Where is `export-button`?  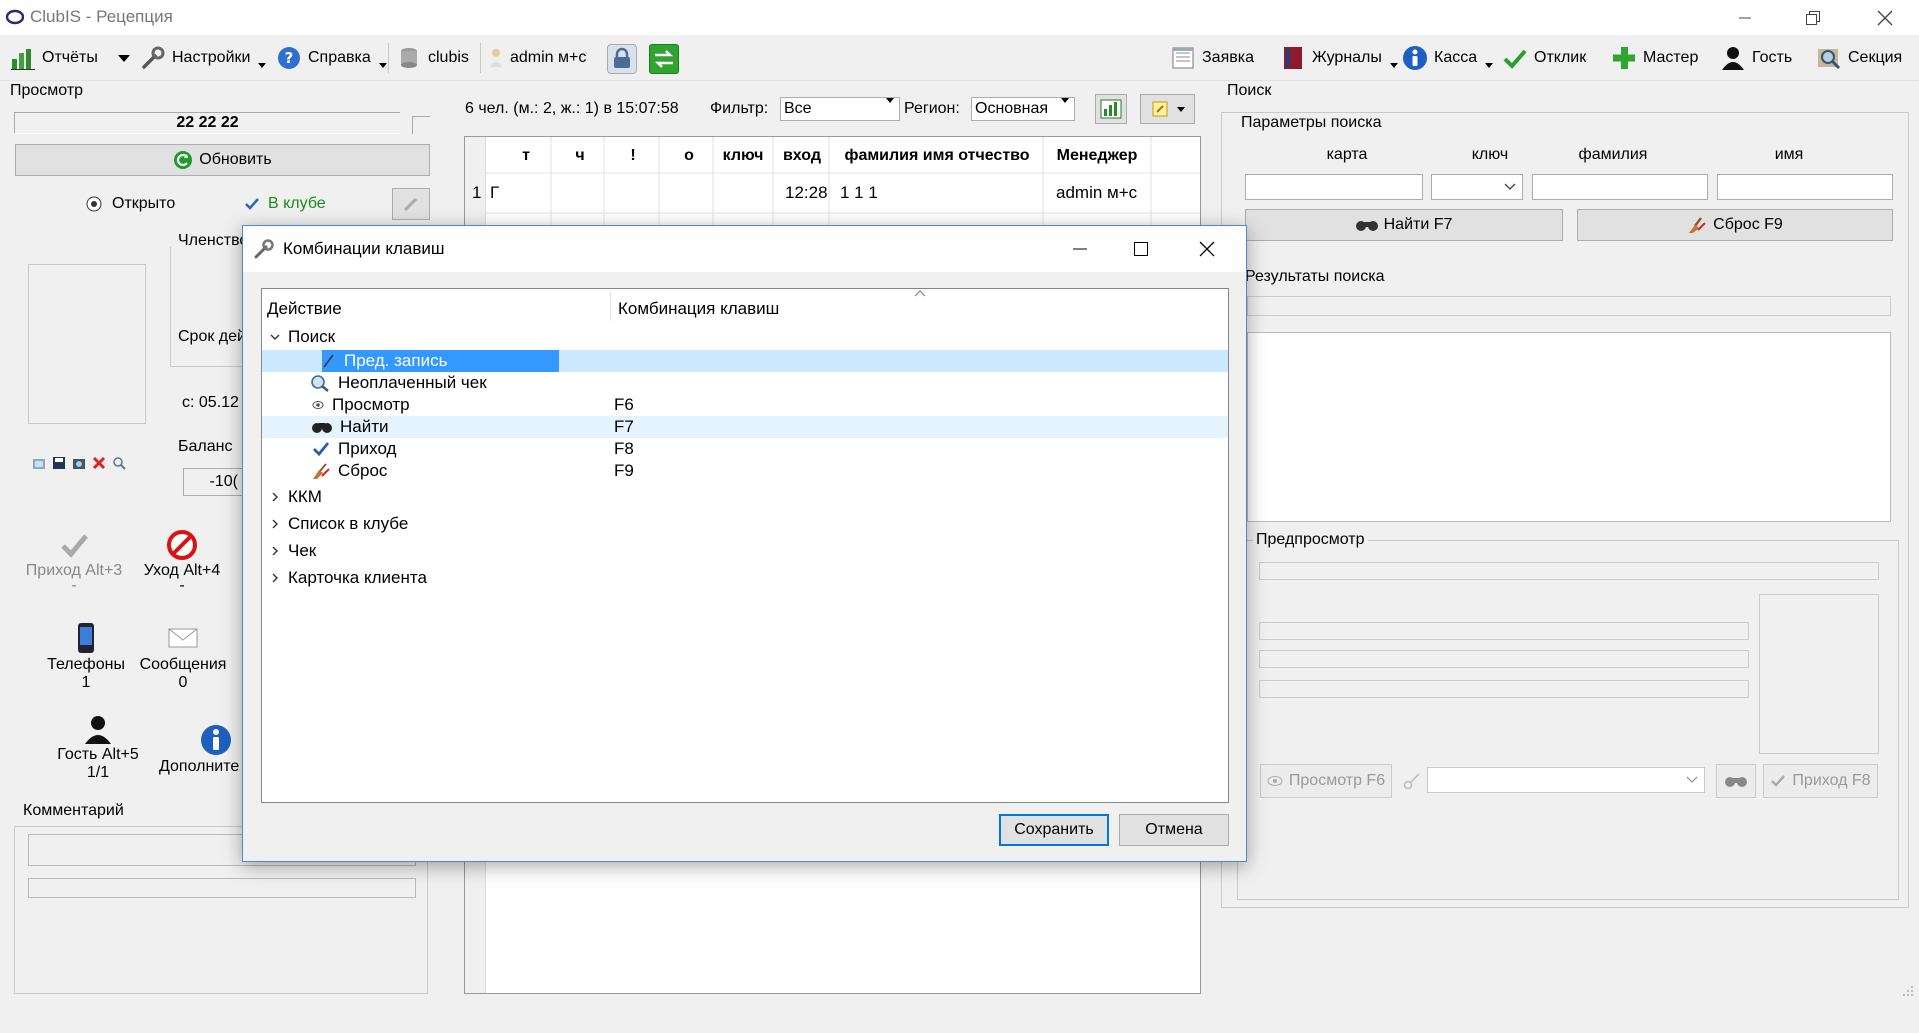 export-button is located at coordinates (1111, 109).